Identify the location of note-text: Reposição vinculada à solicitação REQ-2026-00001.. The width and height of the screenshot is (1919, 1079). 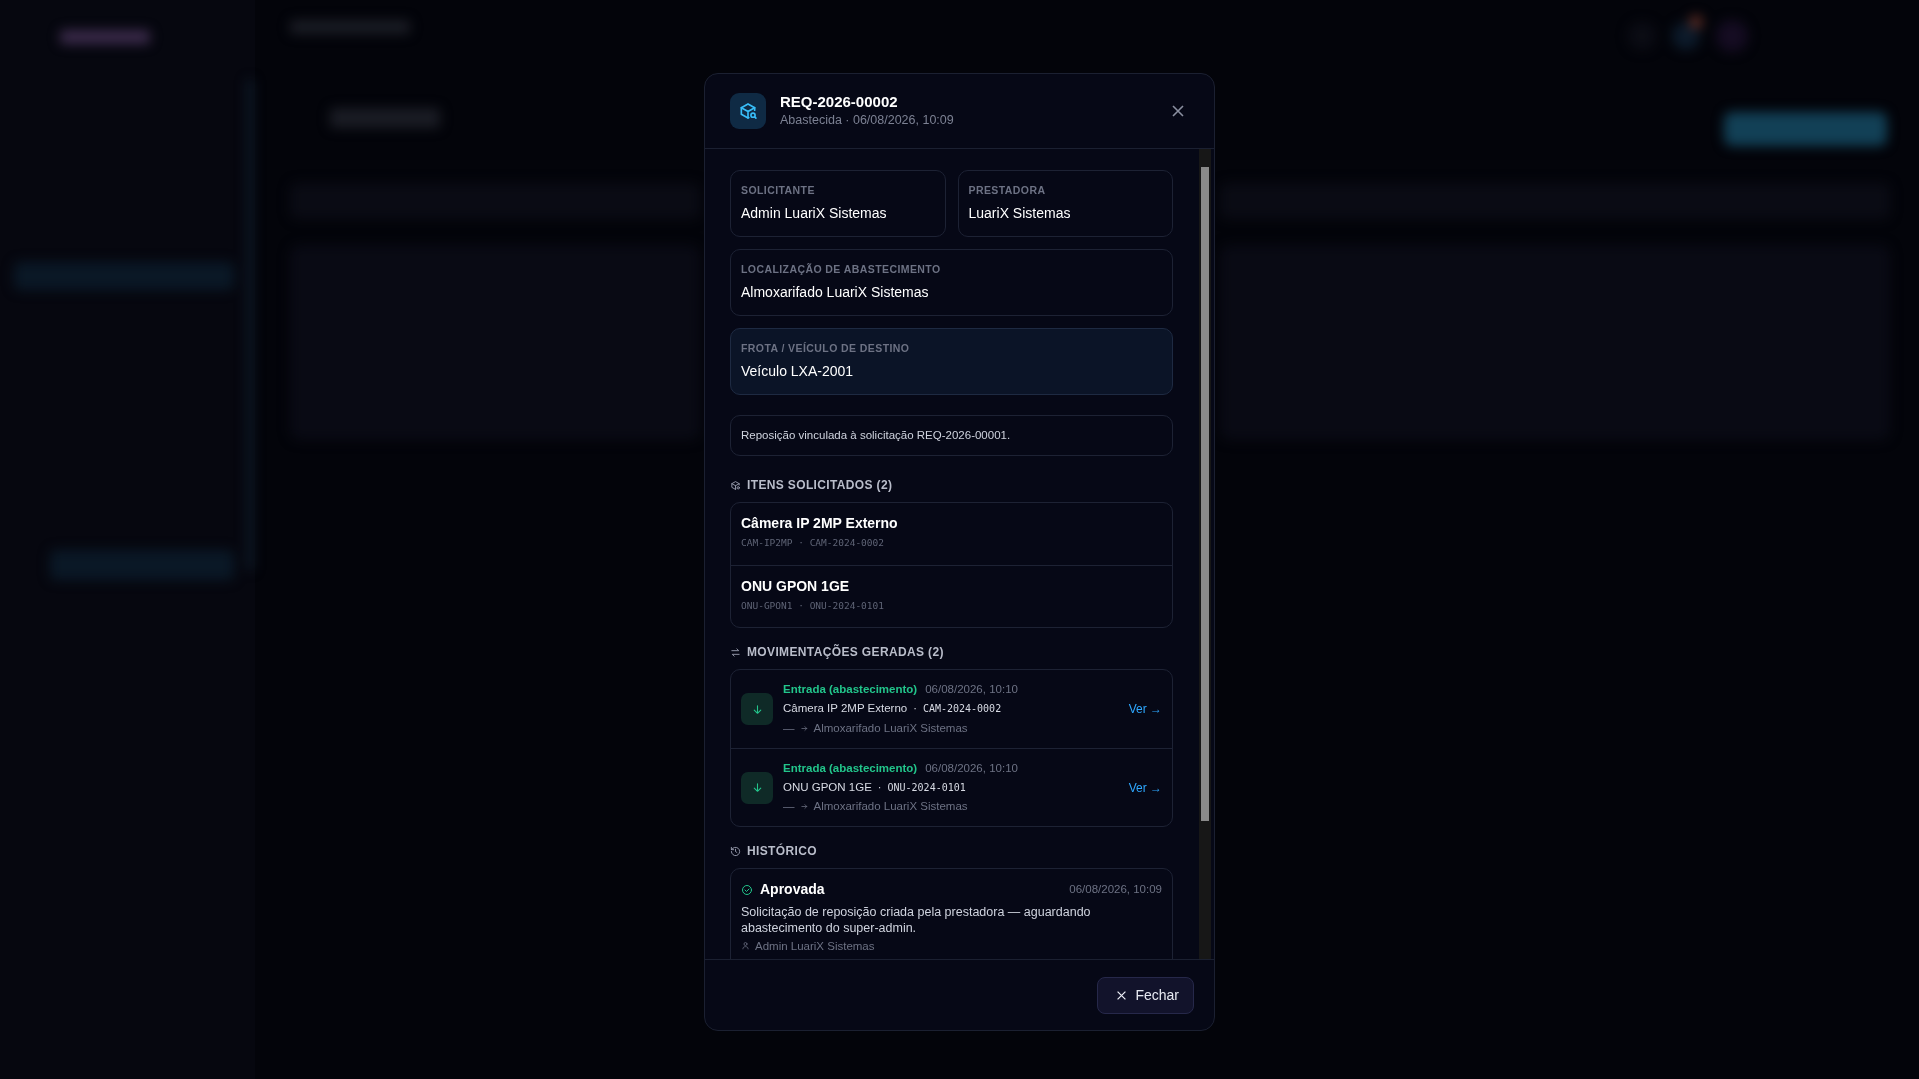
(951, 435).